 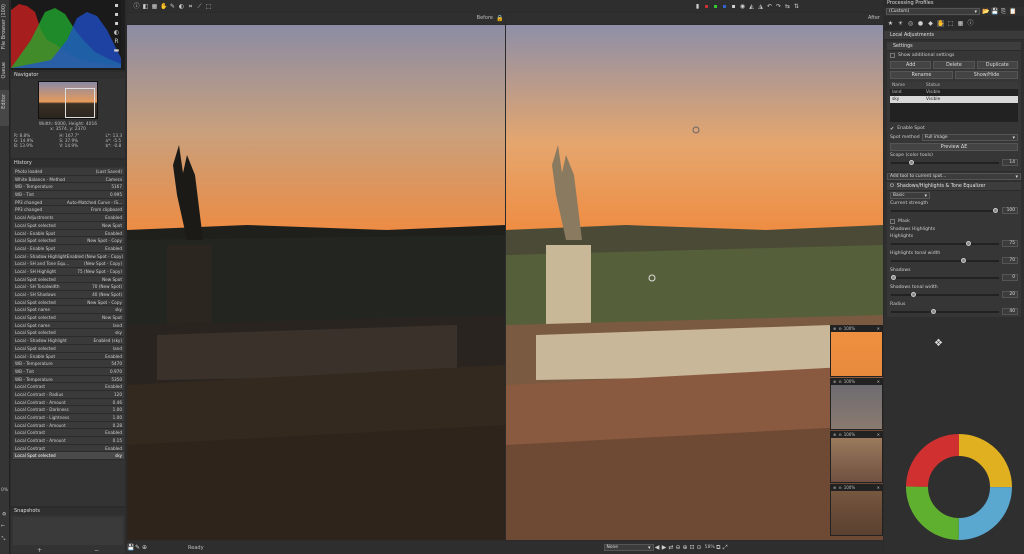 I want to click on perspective-icon: ⬚, so click(x=208, y=6).